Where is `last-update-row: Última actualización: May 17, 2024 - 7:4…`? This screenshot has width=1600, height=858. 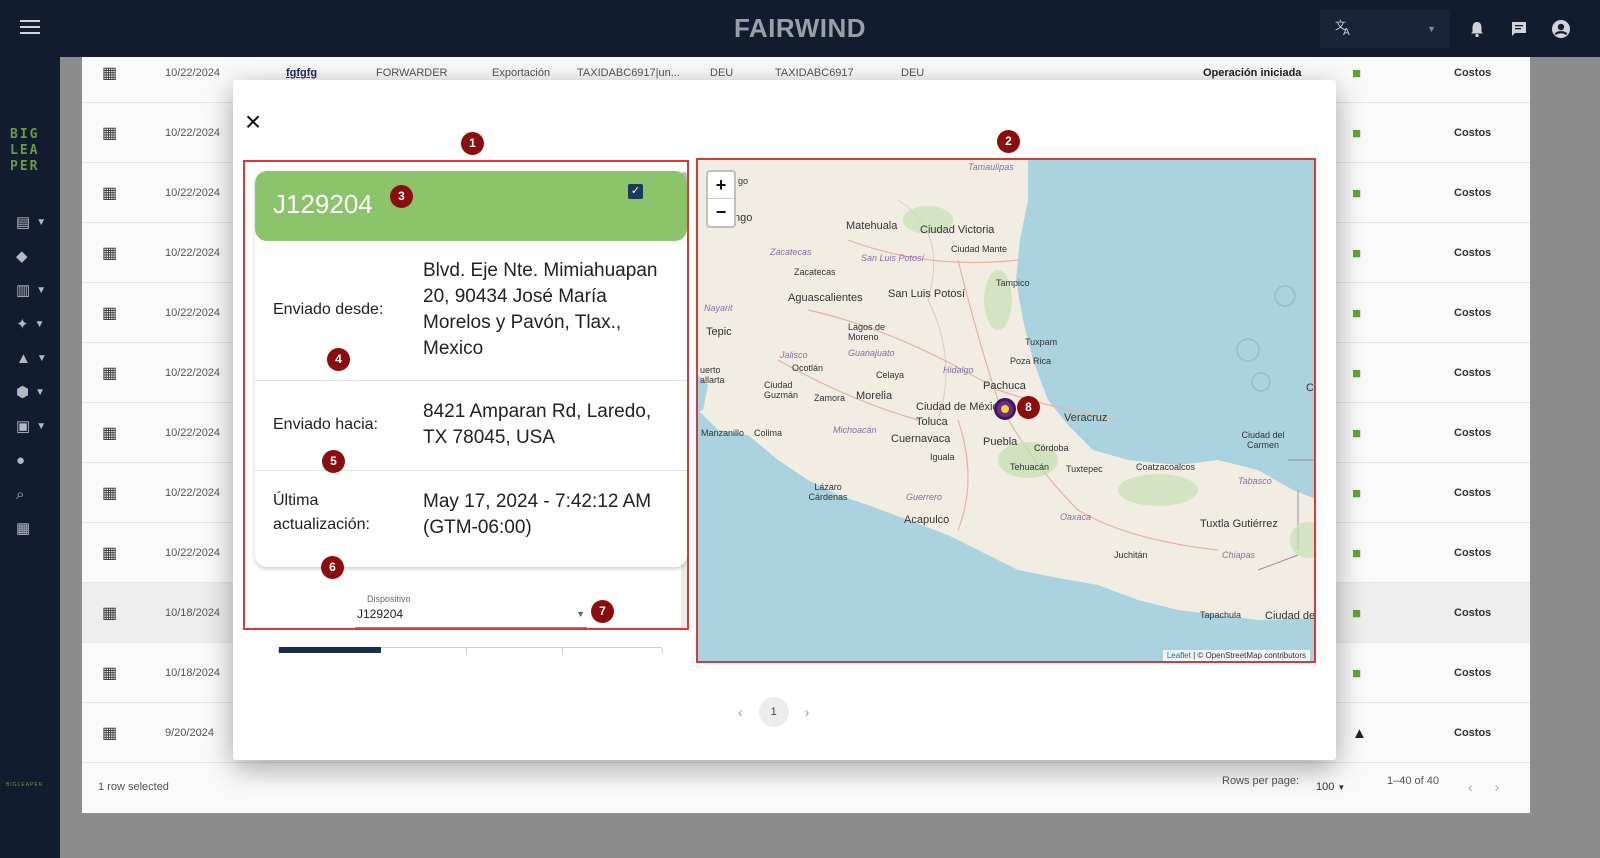
last-update-row: Última actualización: May 17, 2024 - 7:4… is located at coordinates (471, 519).